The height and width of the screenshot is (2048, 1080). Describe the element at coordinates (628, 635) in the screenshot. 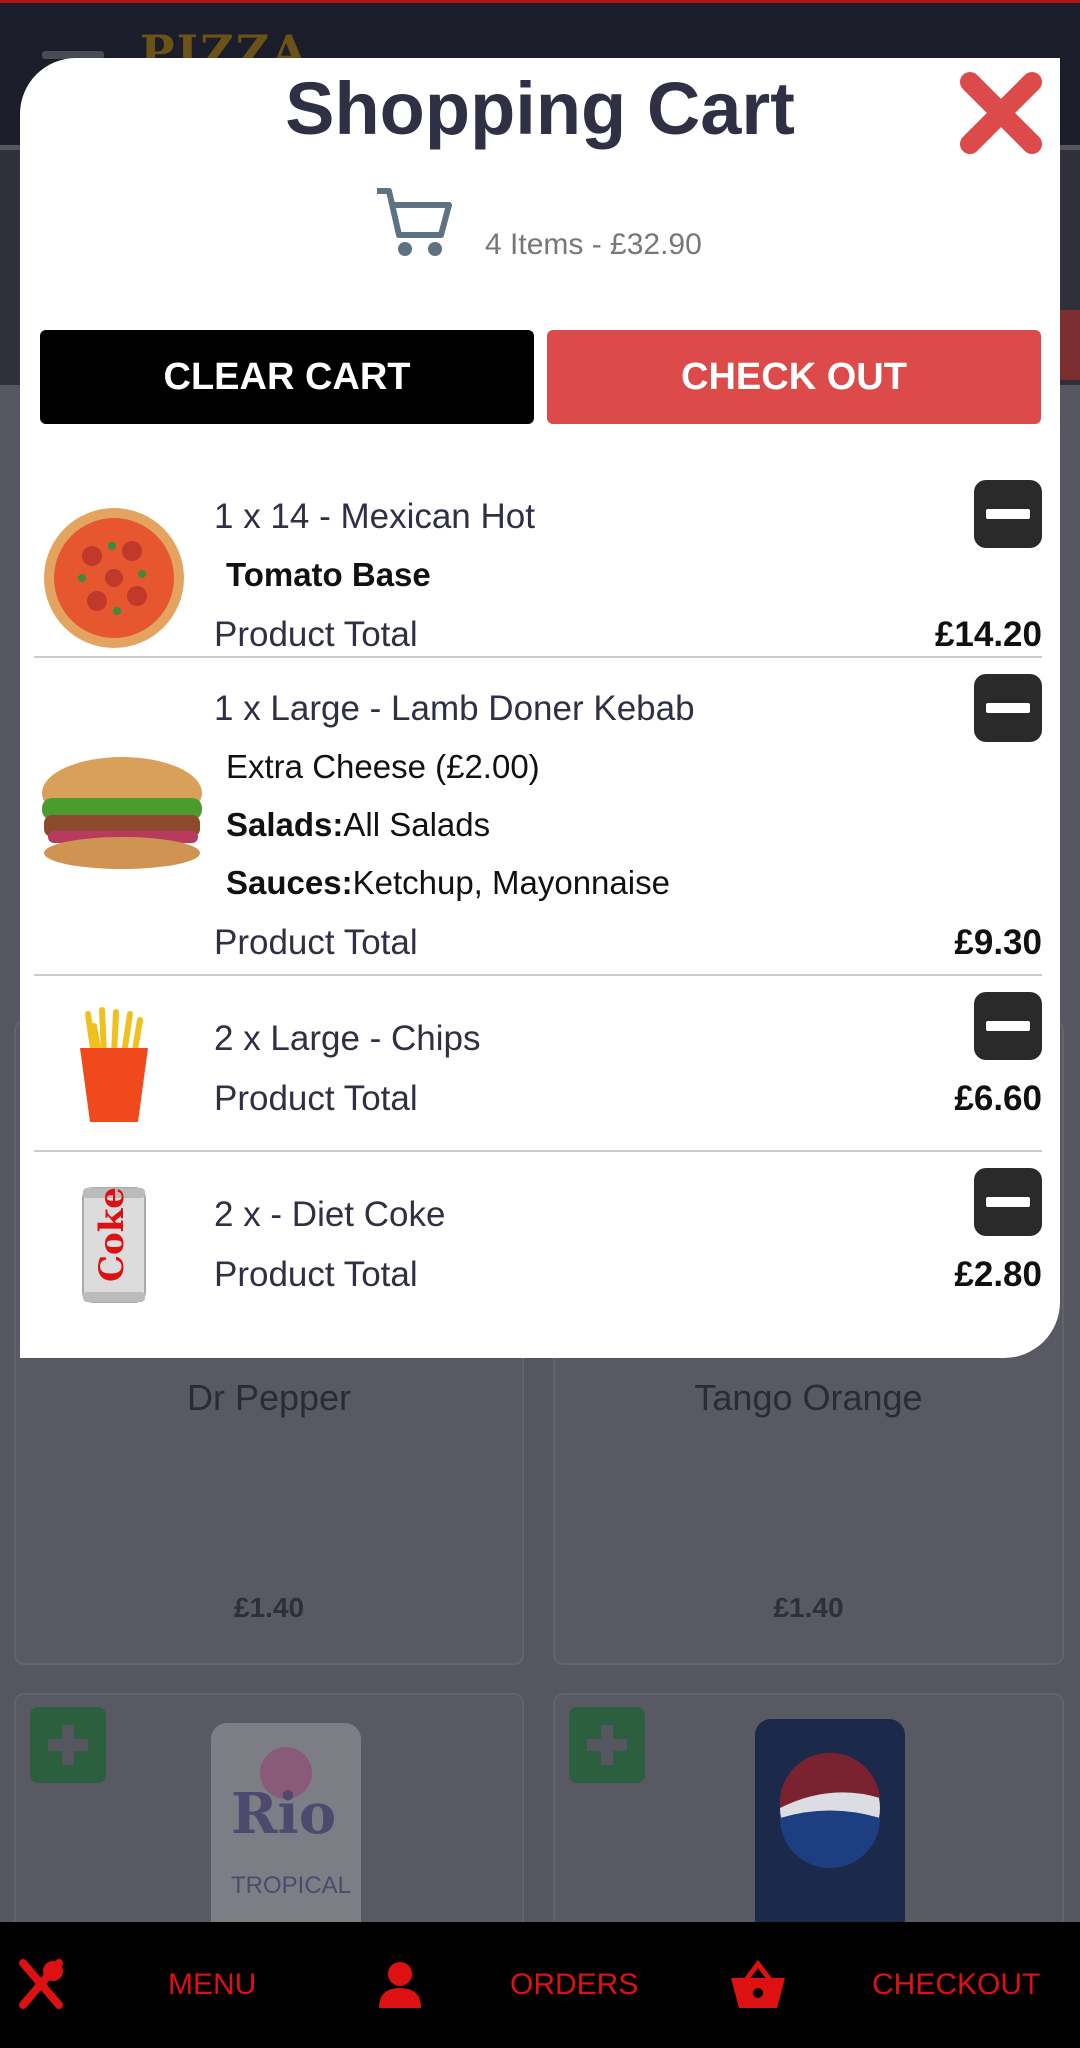

I see `item-total-row: Product Total £14.20` at that location.